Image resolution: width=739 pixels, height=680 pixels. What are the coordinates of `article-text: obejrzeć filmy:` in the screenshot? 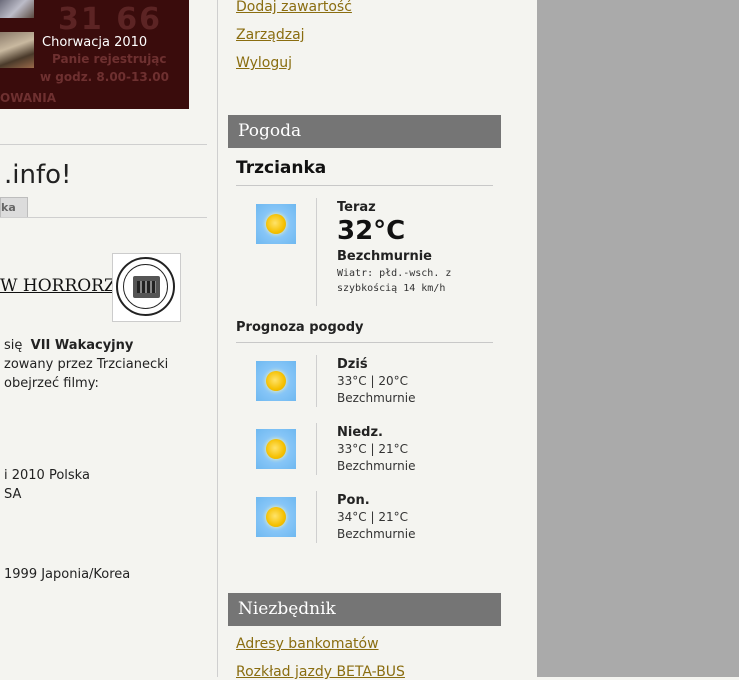 It's located at (51, 383).